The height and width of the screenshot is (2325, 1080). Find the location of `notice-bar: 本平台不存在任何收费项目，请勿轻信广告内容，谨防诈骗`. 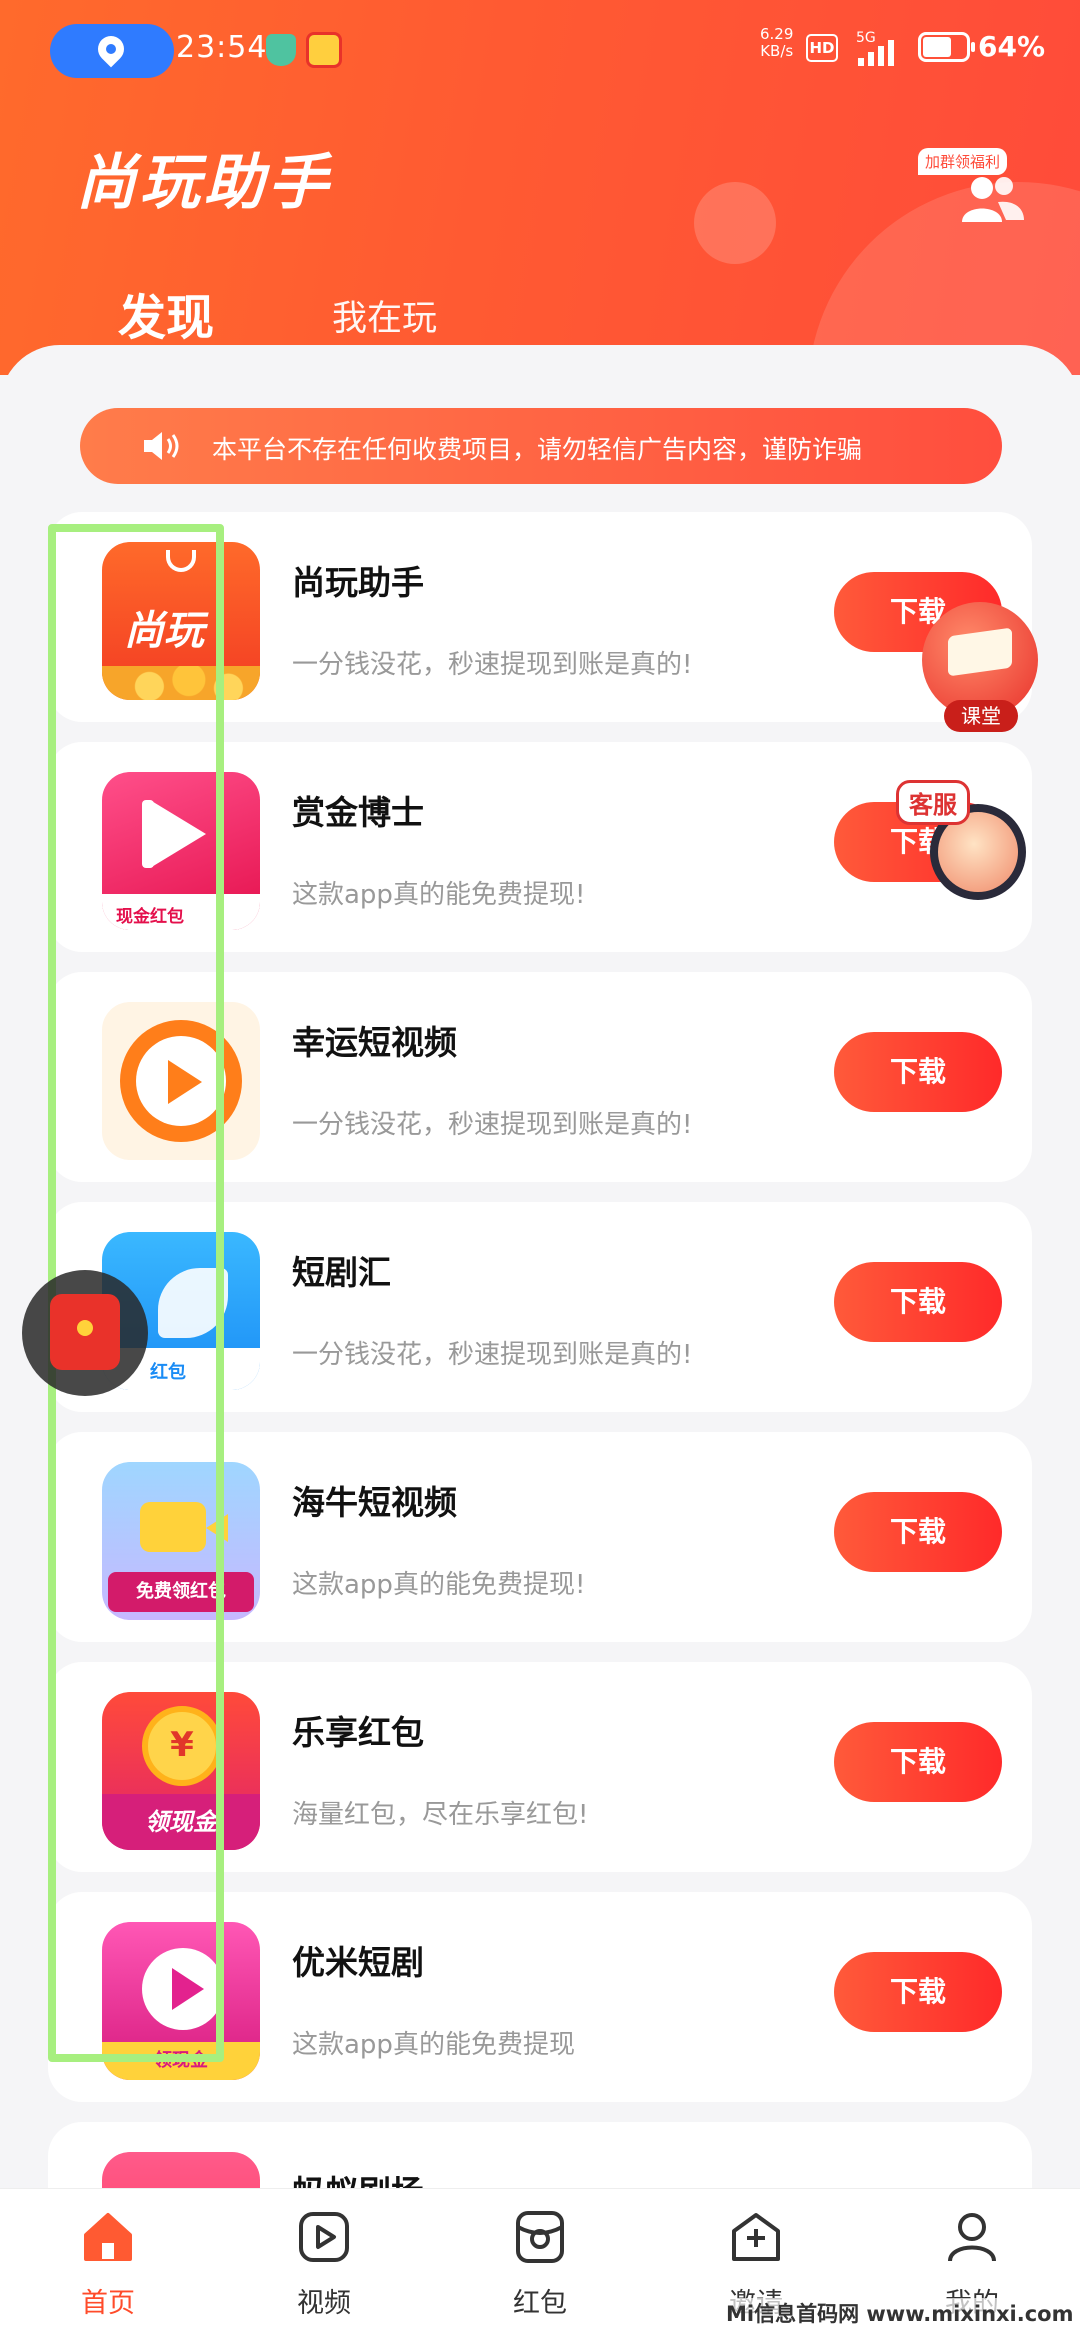

notice-bar: 本平台不存在任何收费项目，请勿轻信广告内容，谨防诈骗 is located at coordinates (541, 446).